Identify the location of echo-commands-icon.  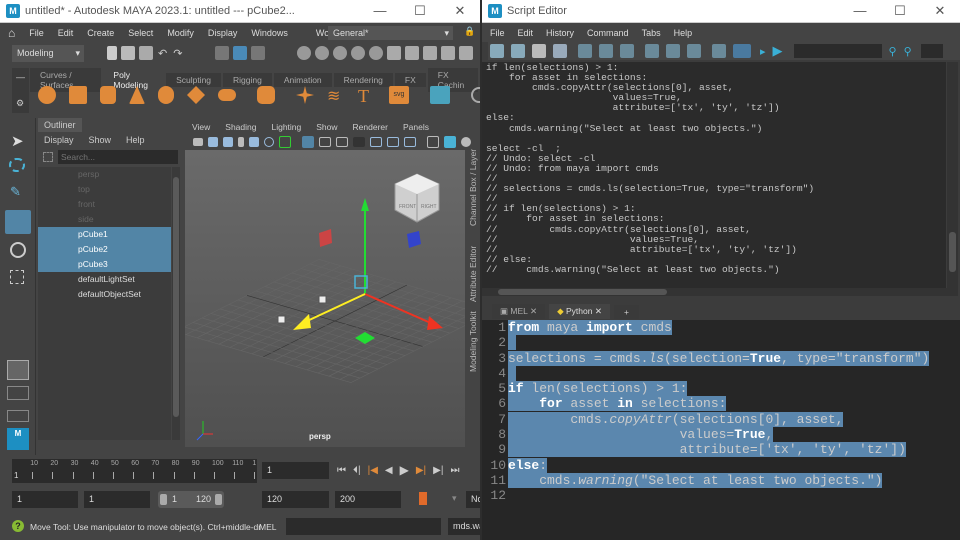
(719, 51).